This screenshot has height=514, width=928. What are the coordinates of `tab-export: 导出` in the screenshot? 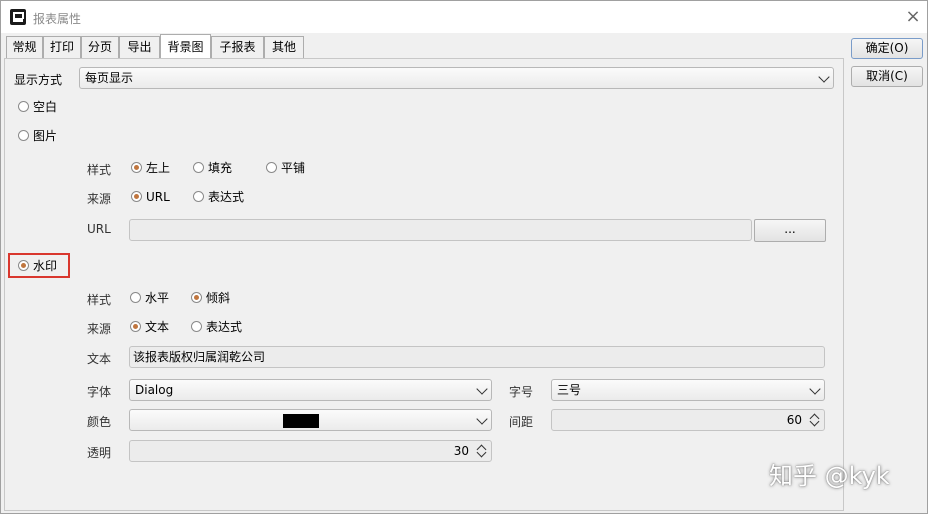 It's located at (139, 47).